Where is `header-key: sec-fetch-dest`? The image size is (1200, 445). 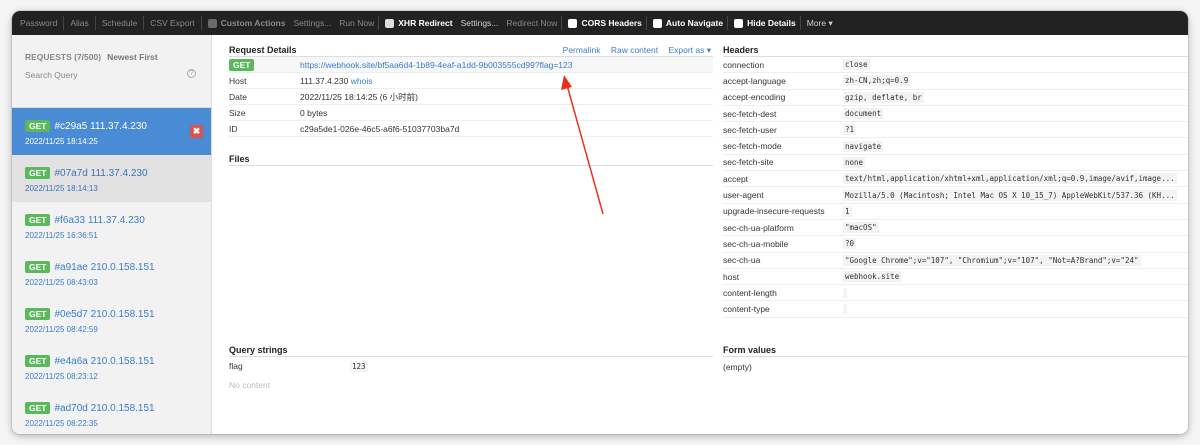
header-key: sec-fetch-dest is located at coordinates (750, 113).